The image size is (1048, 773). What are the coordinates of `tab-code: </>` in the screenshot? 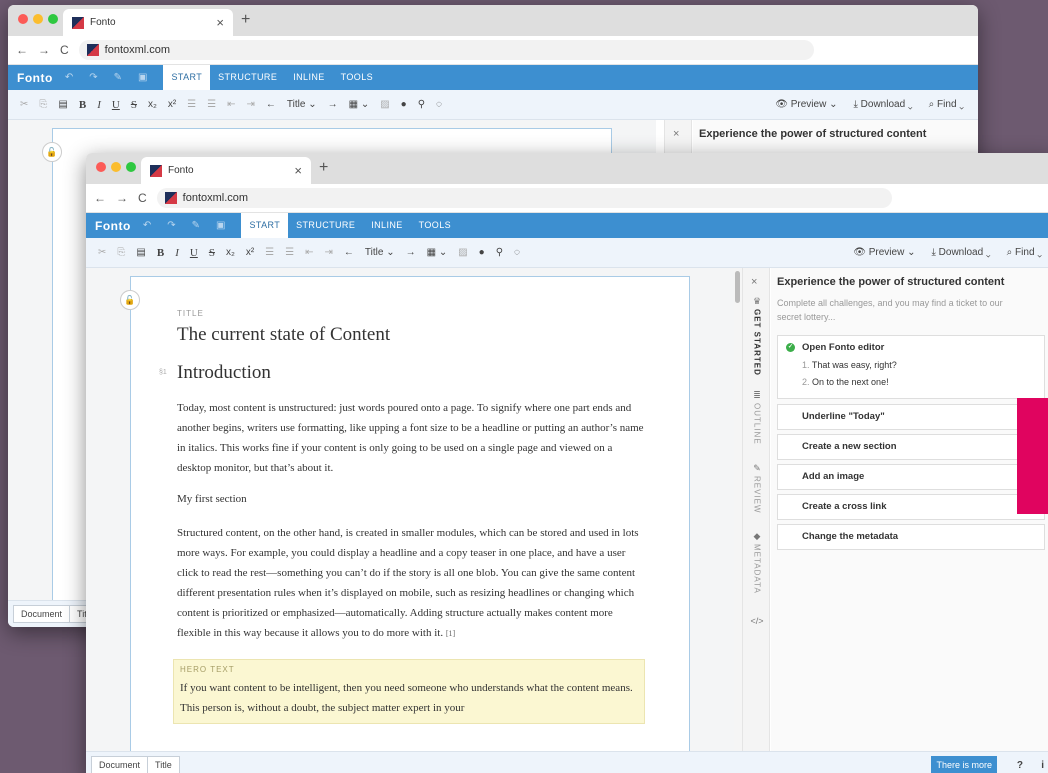 It's located at (757, 622).